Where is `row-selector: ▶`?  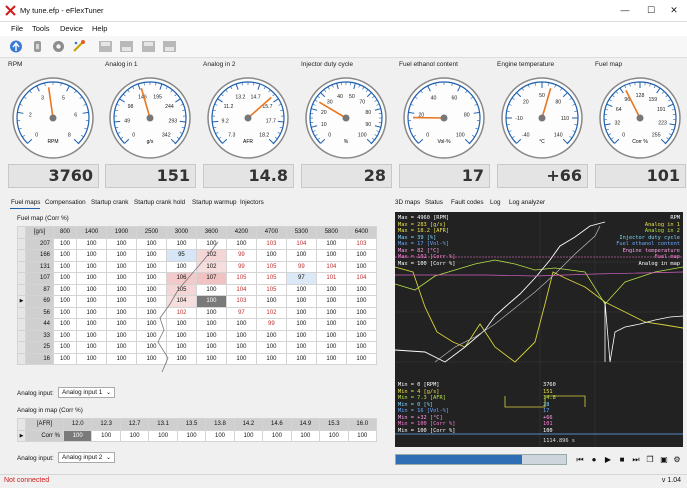
row-selector: ▶ is located at coordinates (21, 435).